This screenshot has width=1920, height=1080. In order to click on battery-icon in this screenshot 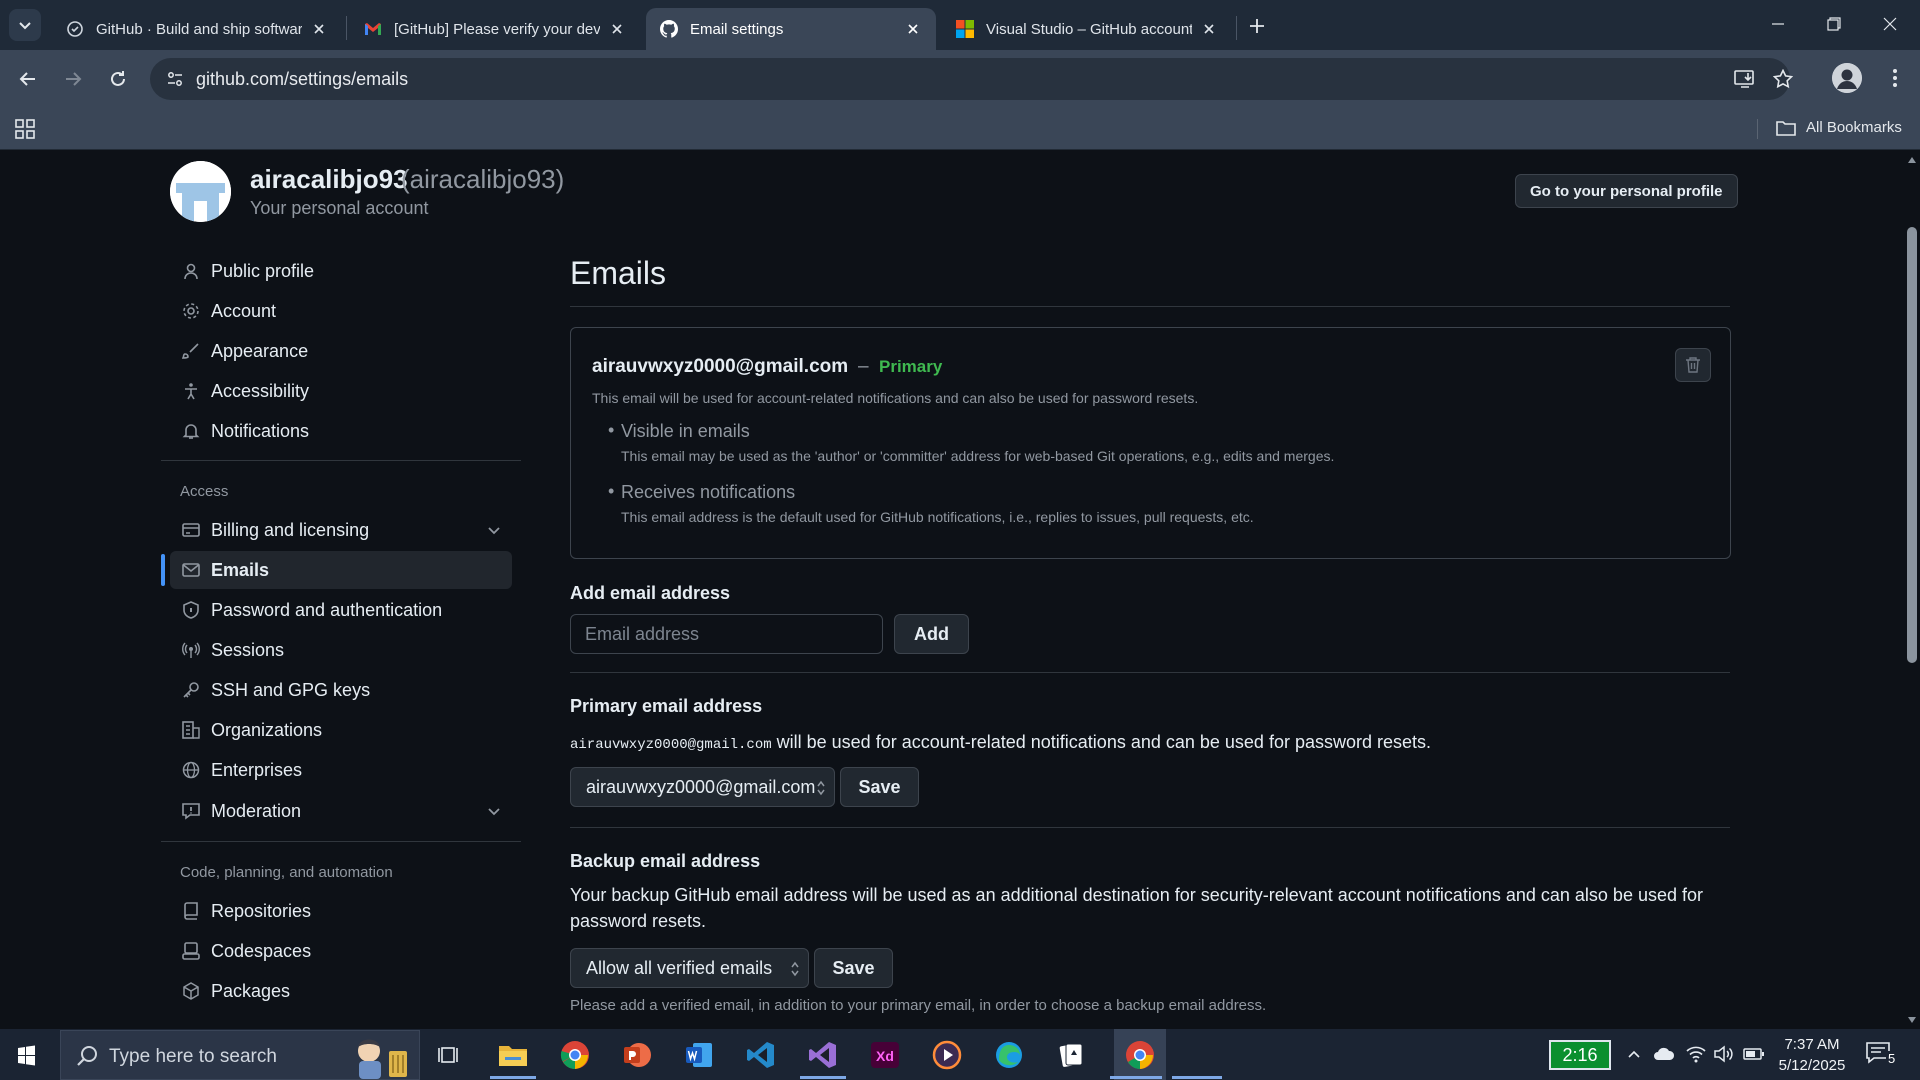, I will do `click(1754, 1054)`.